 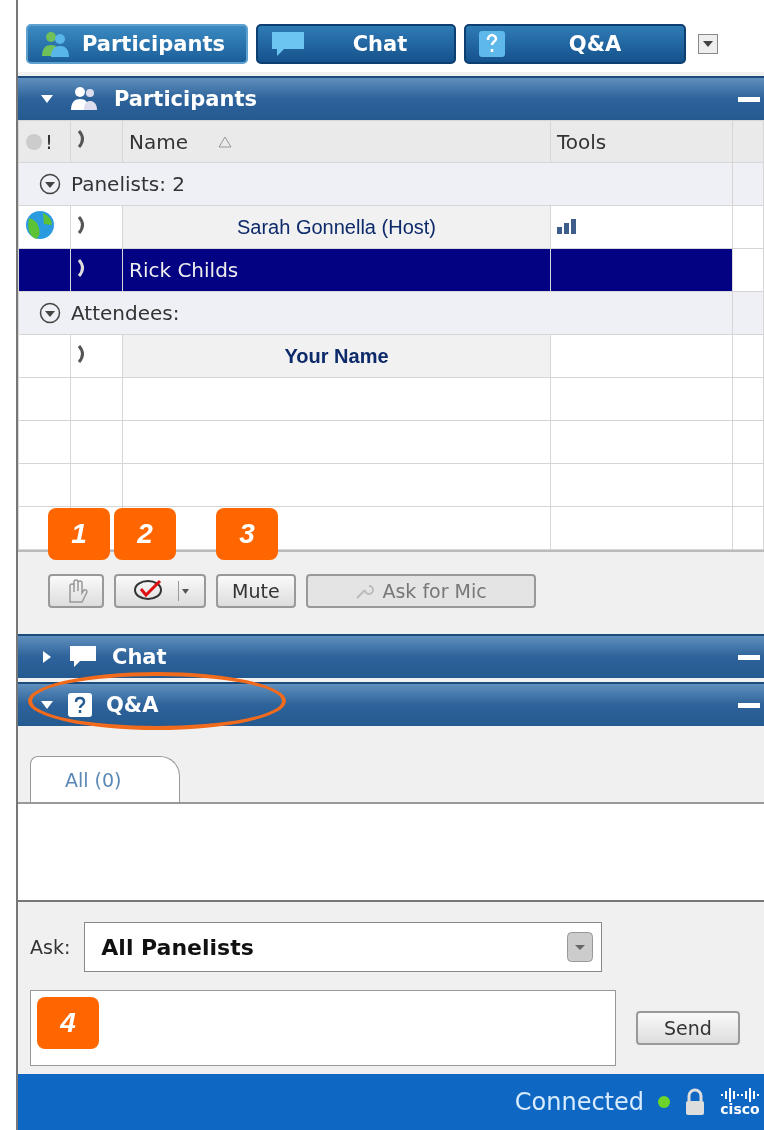 What do you see at coordinates (740, 1102) in the screenshot?
I see `logo: cisco` at bounding box center [740, 1102].